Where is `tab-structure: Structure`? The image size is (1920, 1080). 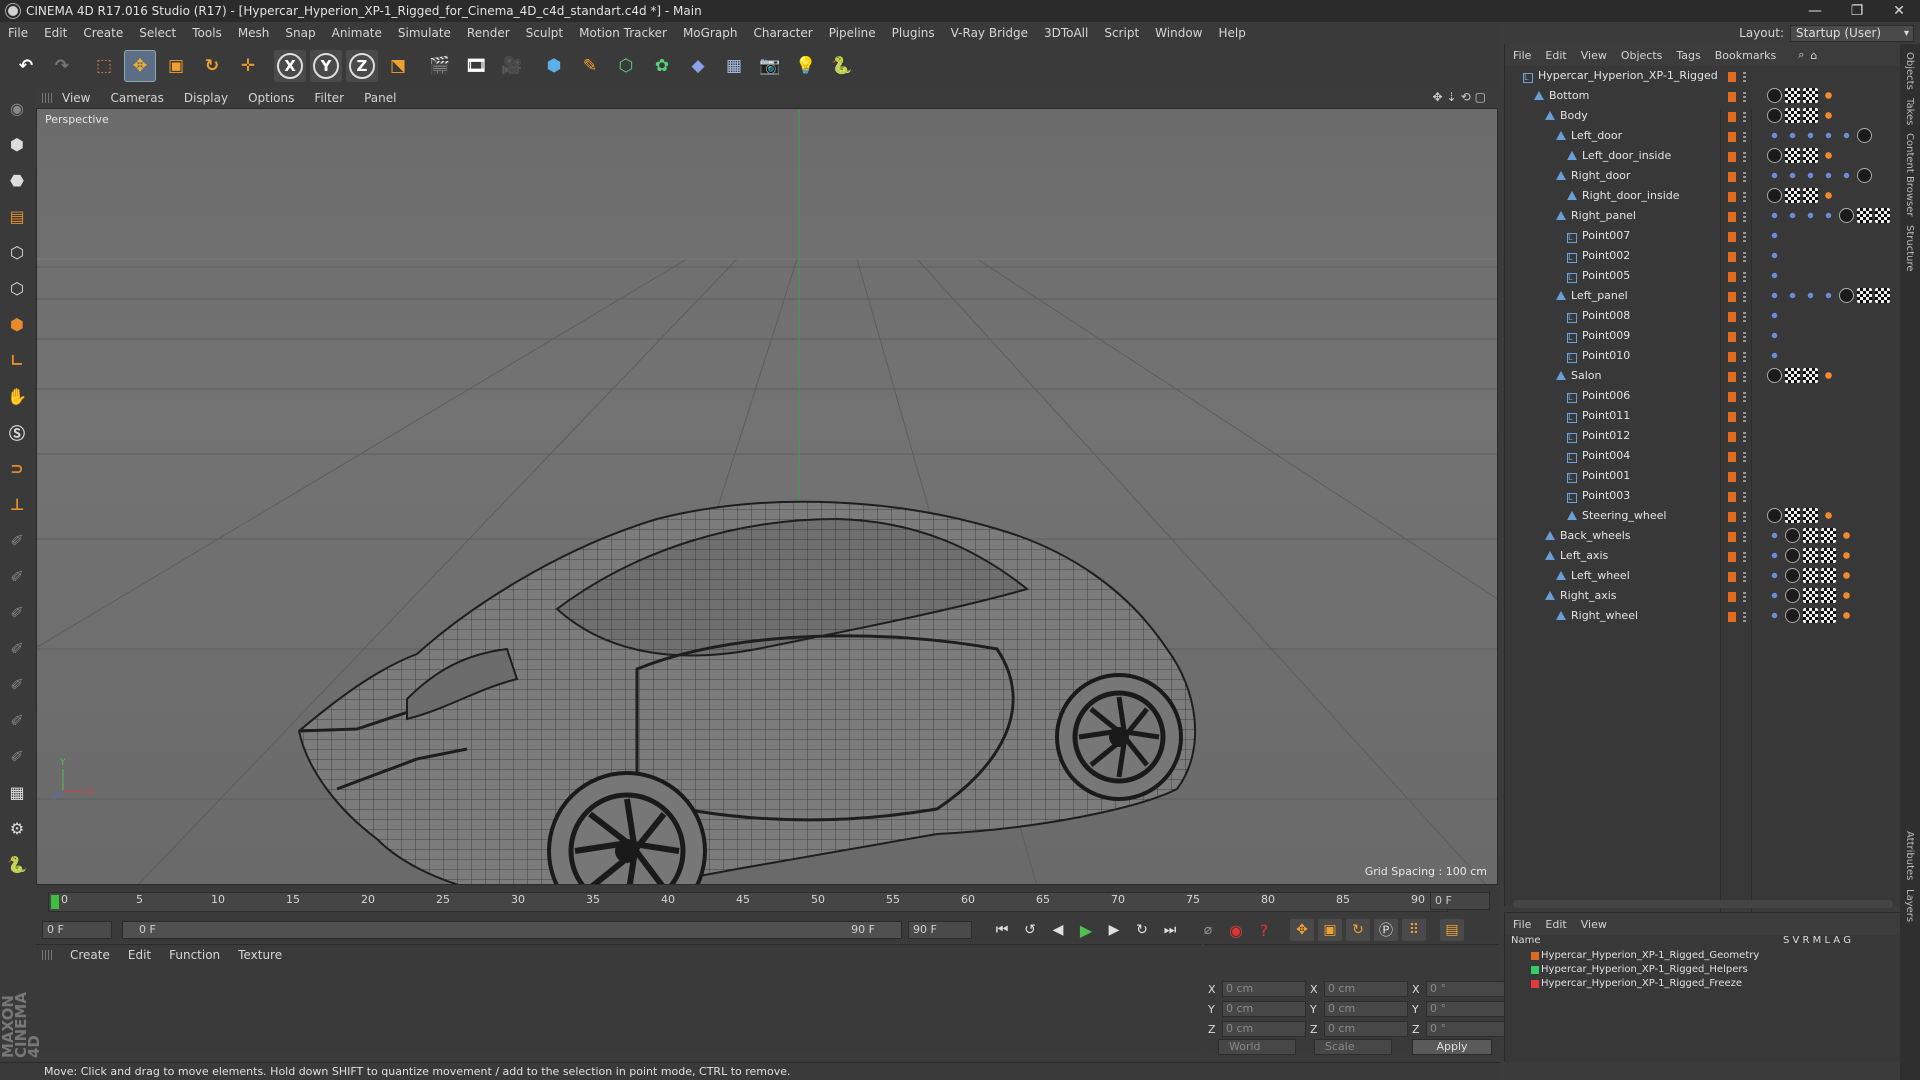
tab-structure: Structure is located at coordinates (1909, 248).